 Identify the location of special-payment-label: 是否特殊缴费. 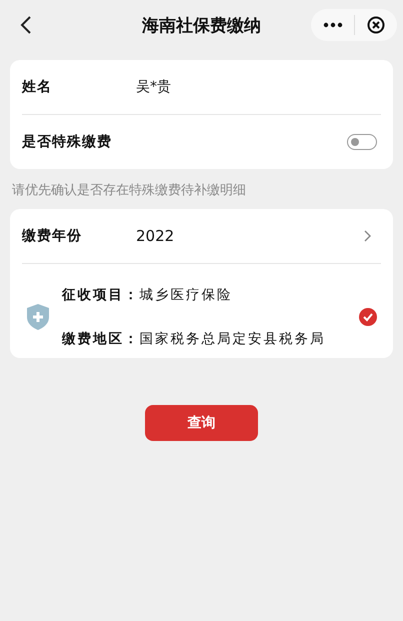
(67, 142).